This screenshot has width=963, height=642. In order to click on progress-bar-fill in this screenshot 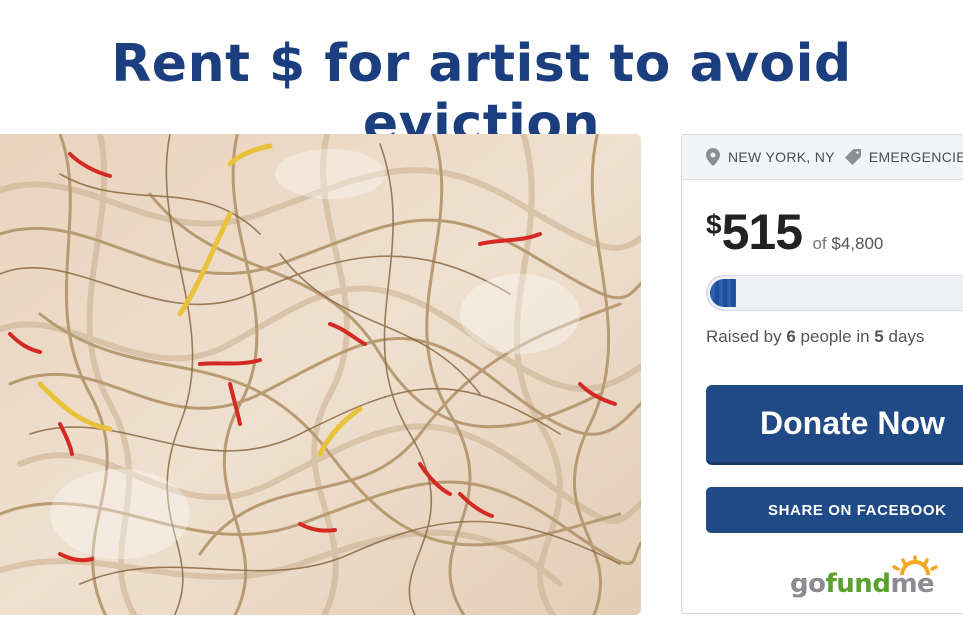, I will do `click(723, 293)`.